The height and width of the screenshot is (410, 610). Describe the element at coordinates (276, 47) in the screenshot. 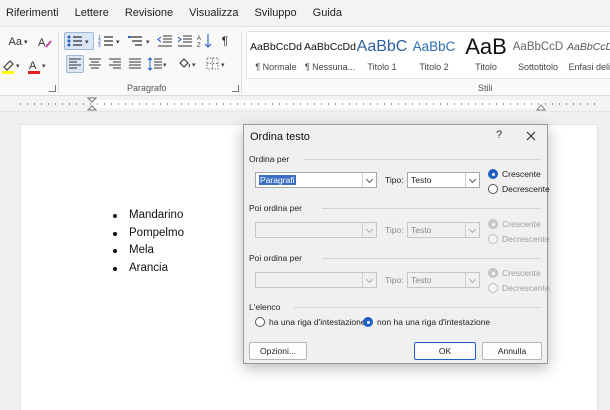

I see `style-preview: AaBbCcDd` at that location.